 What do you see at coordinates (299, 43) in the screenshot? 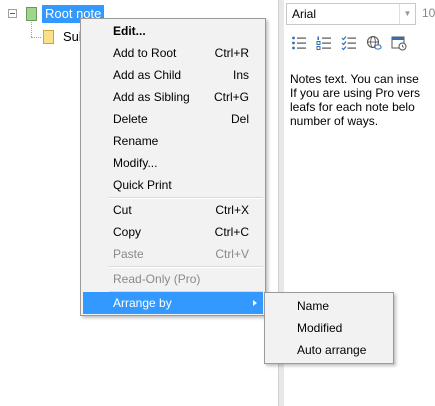
I see `bulleted-list-icon` at bounding box center [299, 43].